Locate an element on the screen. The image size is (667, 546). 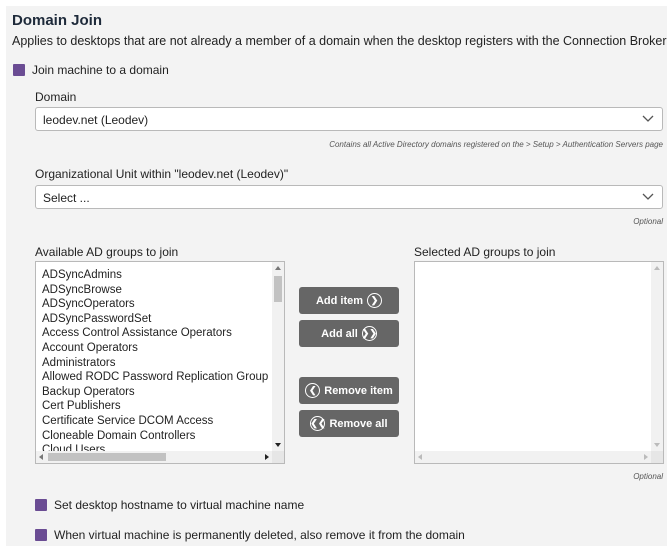
add-item-button: Add item ❯ is located at coordinates (349, 300).